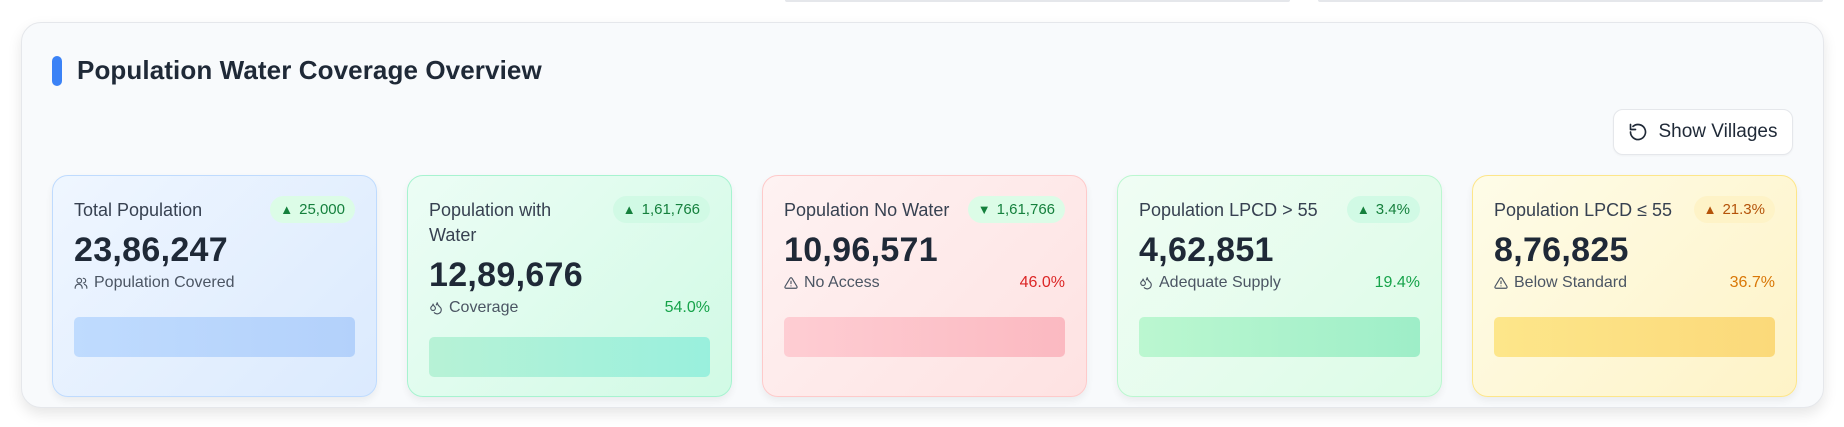 The image size is (1844, 427). Describe the element at coordinates (1583, 210) in the screenshot. I see `card-label: Population LPCD ≤ 55` at that location.